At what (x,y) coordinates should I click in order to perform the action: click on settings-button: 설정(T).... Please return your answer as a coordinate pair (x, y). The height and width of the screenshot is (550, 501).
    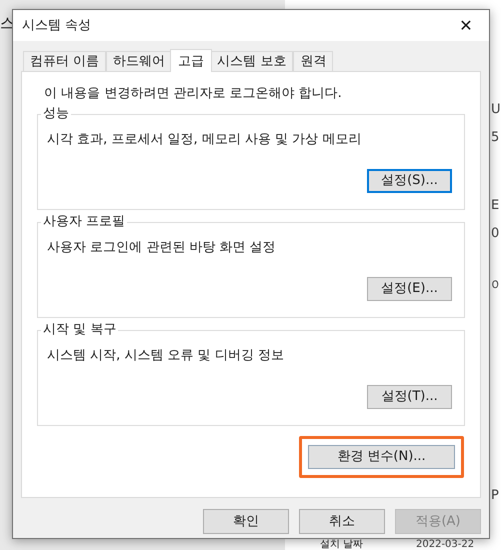
    Looking at the image, I should click on (409, 397).